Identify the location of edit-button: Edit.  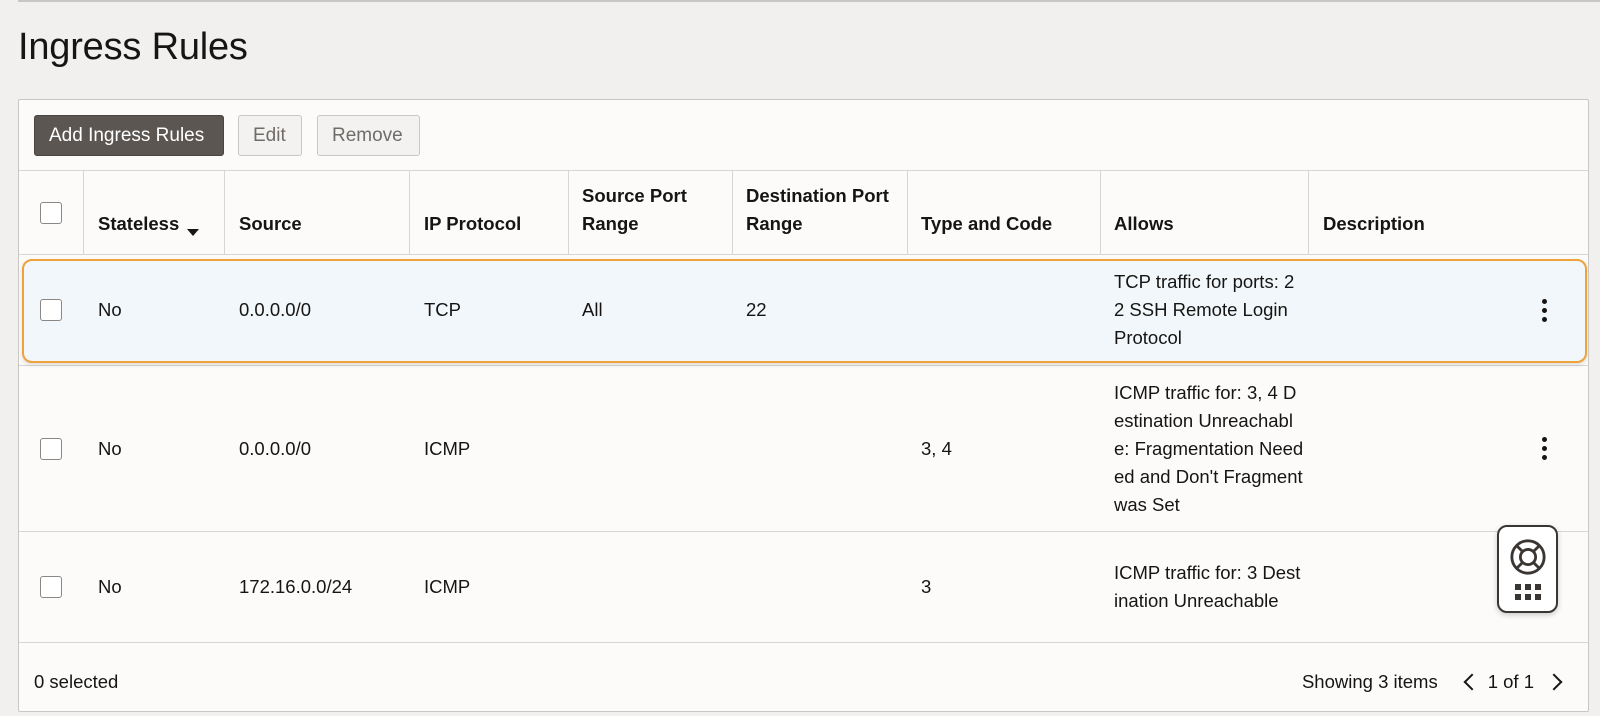
(270, 135).